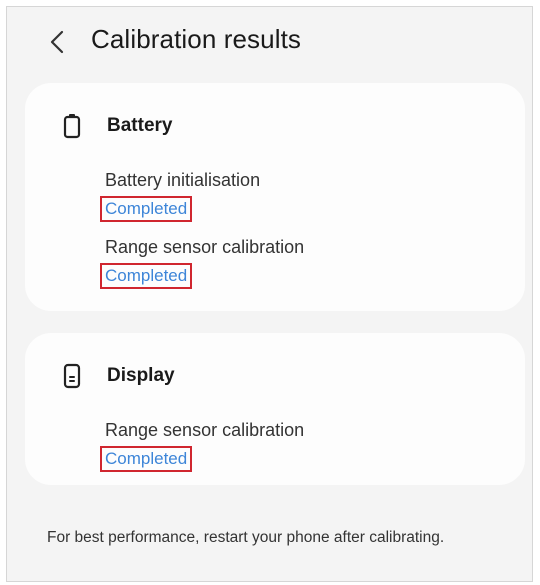  I want to click on battery-range-sensor-item: Range sensor calibration Completed, so click(202, 262).